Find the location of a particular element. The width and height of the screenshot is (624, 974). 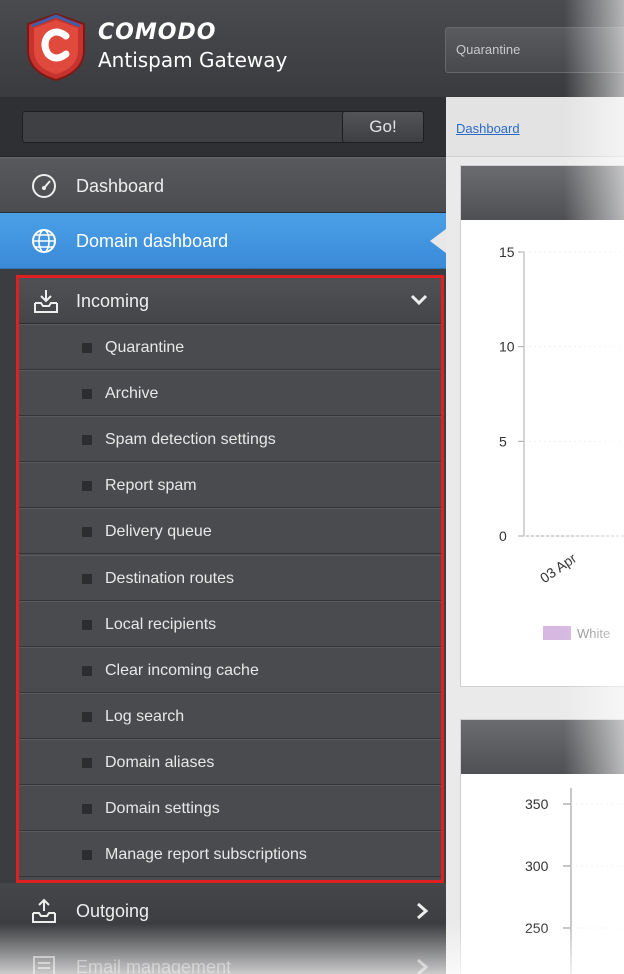

sidebar-subitem-label: Destination routes is located at coordinates (169, 578).